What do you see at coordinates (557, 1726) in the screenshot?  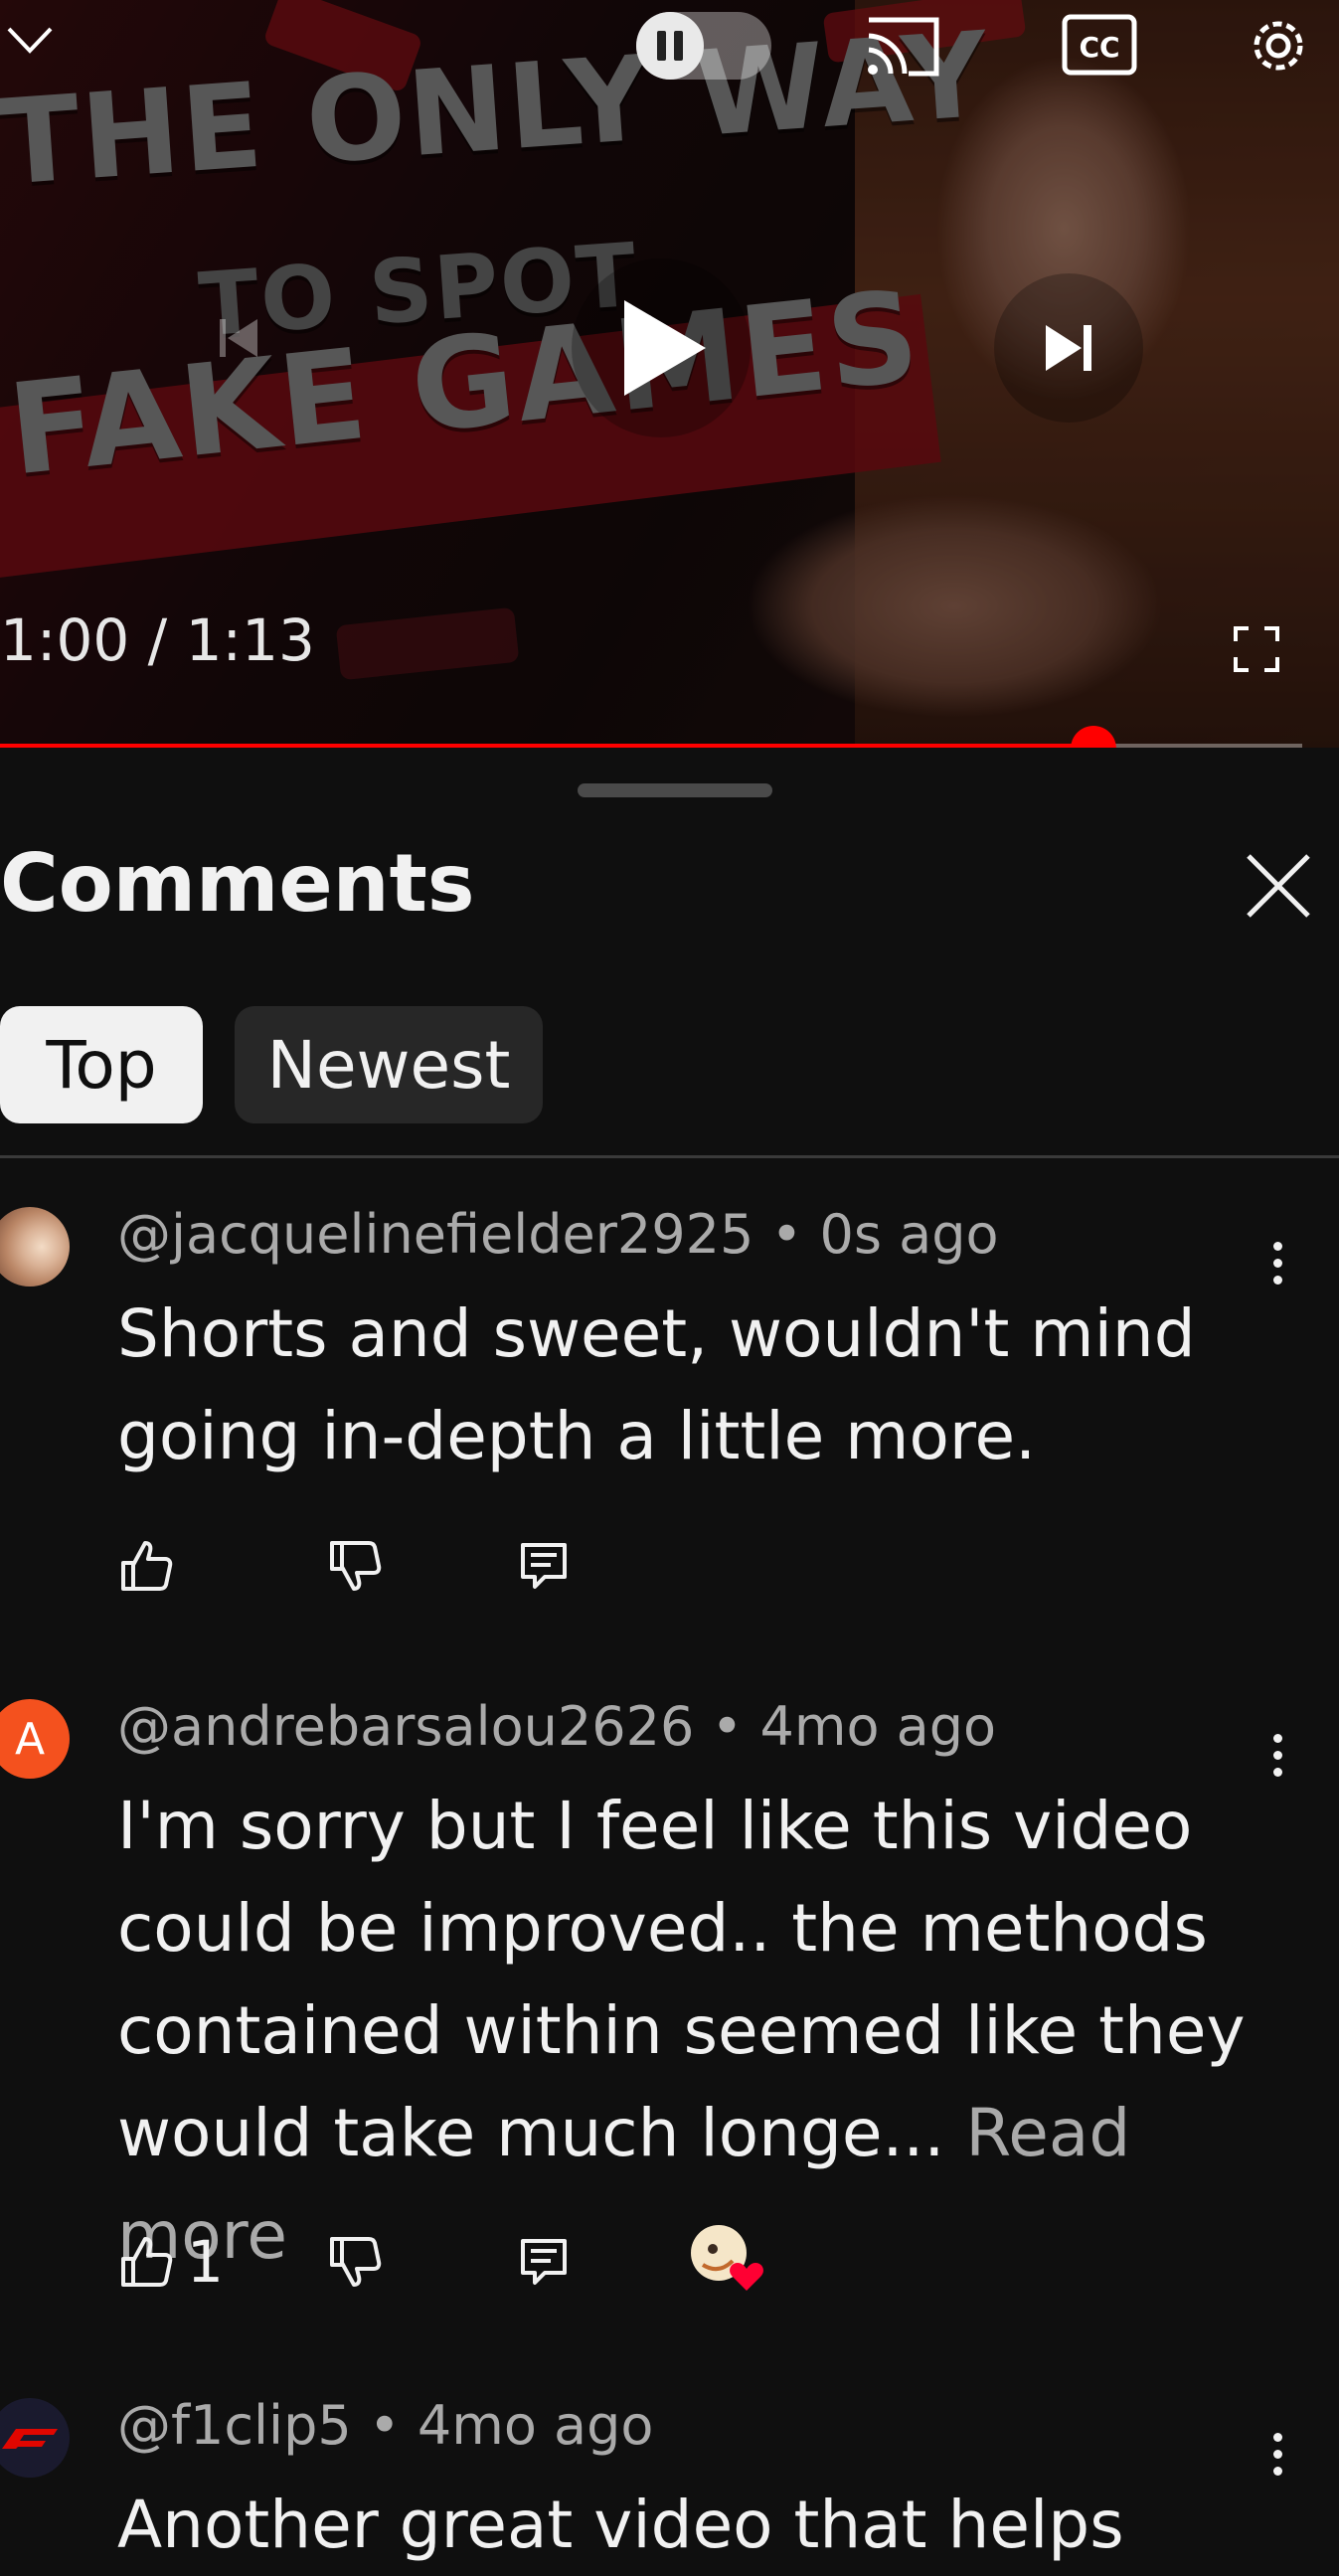 I see `comment-meta: @andrebarsalou2626 • 4mo ago` at bounding box center [557, 1726].